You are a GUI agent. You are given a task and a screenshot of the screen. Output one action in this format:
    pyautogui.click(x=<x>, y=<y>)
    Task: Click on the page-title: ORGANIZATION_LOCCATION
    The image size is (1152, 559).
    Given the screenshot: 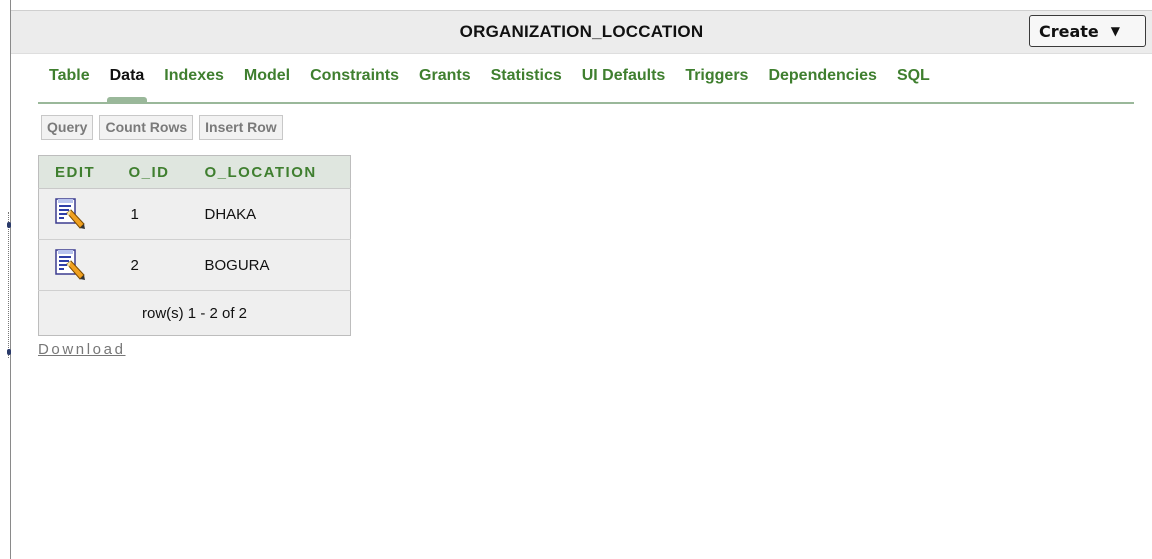 What is the action you would take?
    pyautogui.click(x=581, y=31)
    